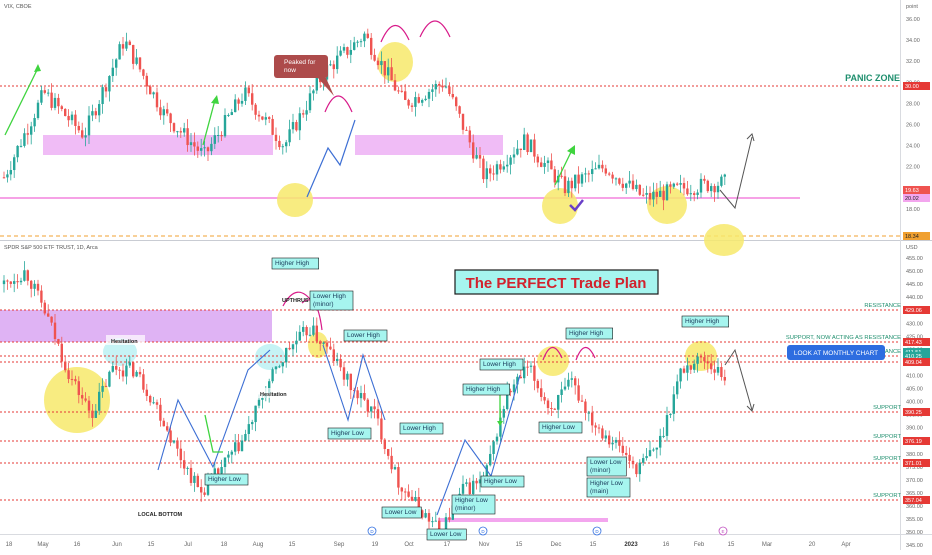 The height and width of the screenshot is (555, 932). What do you see at coordinates (914, 390) in the screenshot?
I see `spy-tick-label: 405.00` at bounding box center [914, 390].